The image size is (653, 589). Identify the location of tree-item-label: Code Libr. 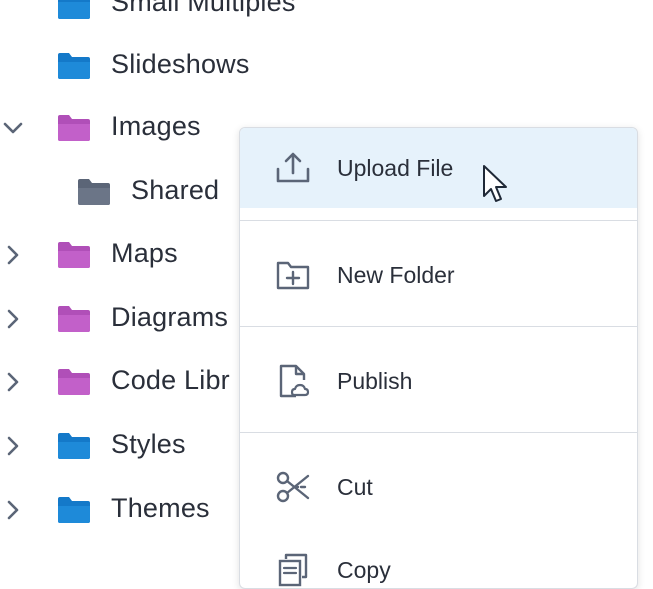
(170, 380).